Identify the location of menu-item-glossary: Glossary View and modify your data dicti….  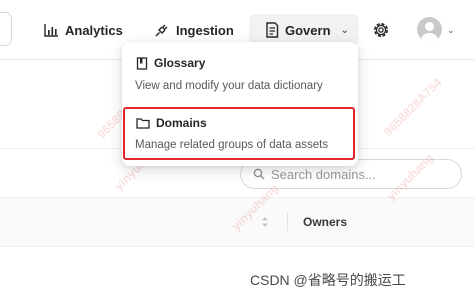
(240, 73).